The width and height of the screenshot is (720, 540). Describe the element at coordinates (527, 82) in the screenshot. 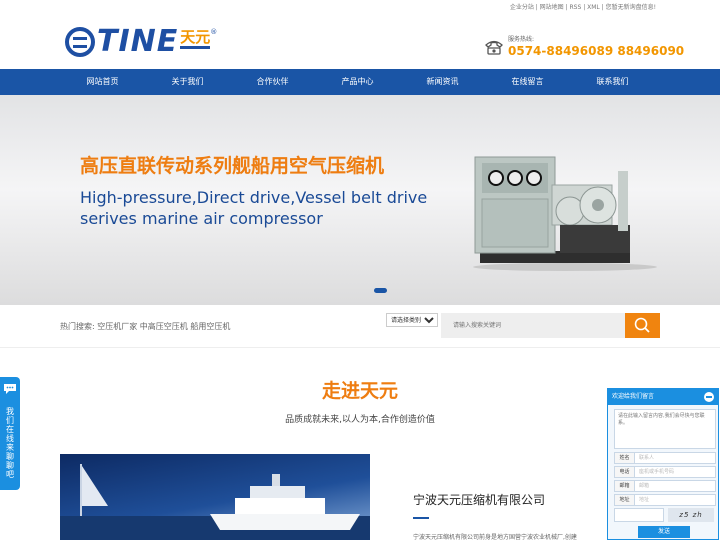

I see `nav-item-message: 在线留言` at that location.